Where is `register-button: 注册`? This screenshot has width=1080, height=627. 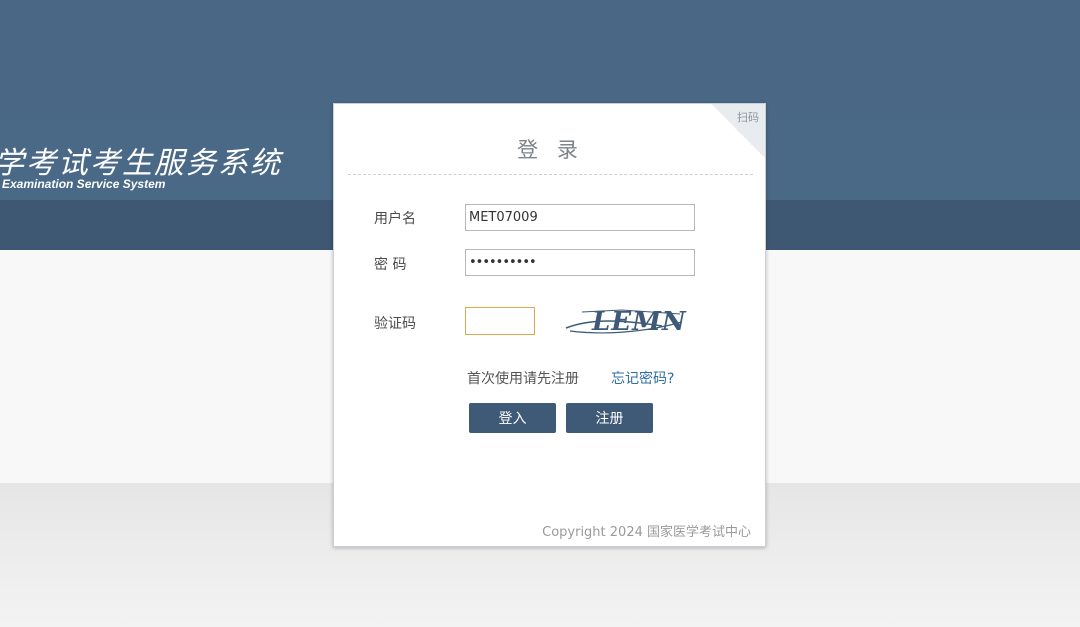
register-button: 注册 is located at coordinates (609, 418).